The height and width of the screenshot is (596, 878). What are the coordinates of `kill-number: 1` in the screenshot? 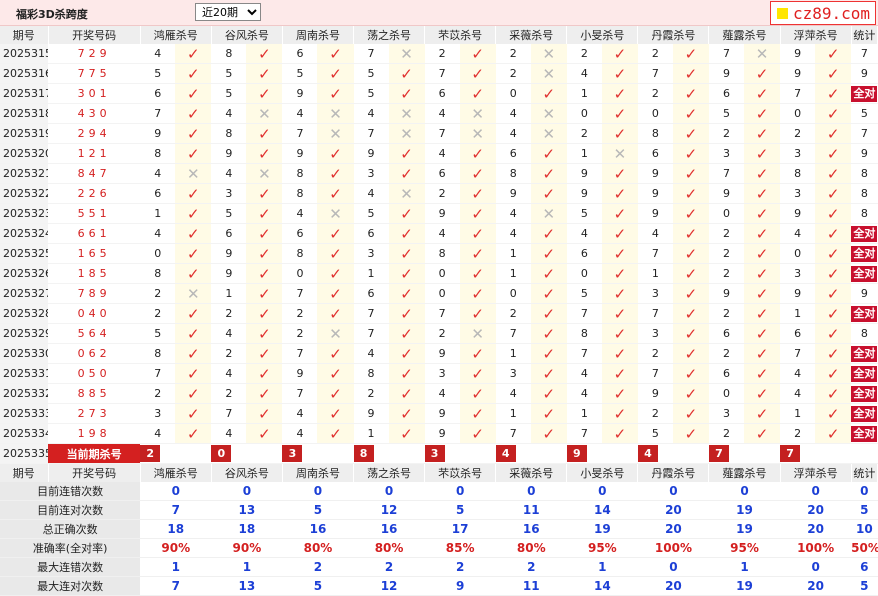 It's located at (371, 433).